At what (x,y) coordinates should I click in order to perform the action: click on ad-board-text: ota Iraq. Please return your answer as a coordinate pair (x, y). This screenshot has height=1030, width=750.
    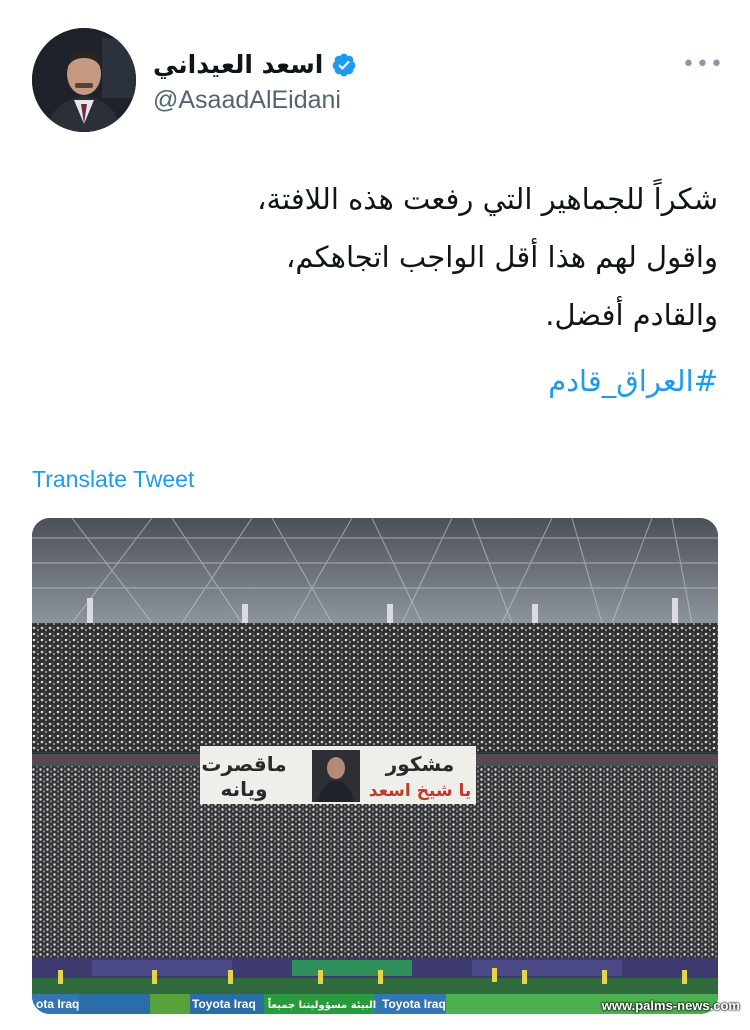
    Looking at the image, I should click on (57, 1004).